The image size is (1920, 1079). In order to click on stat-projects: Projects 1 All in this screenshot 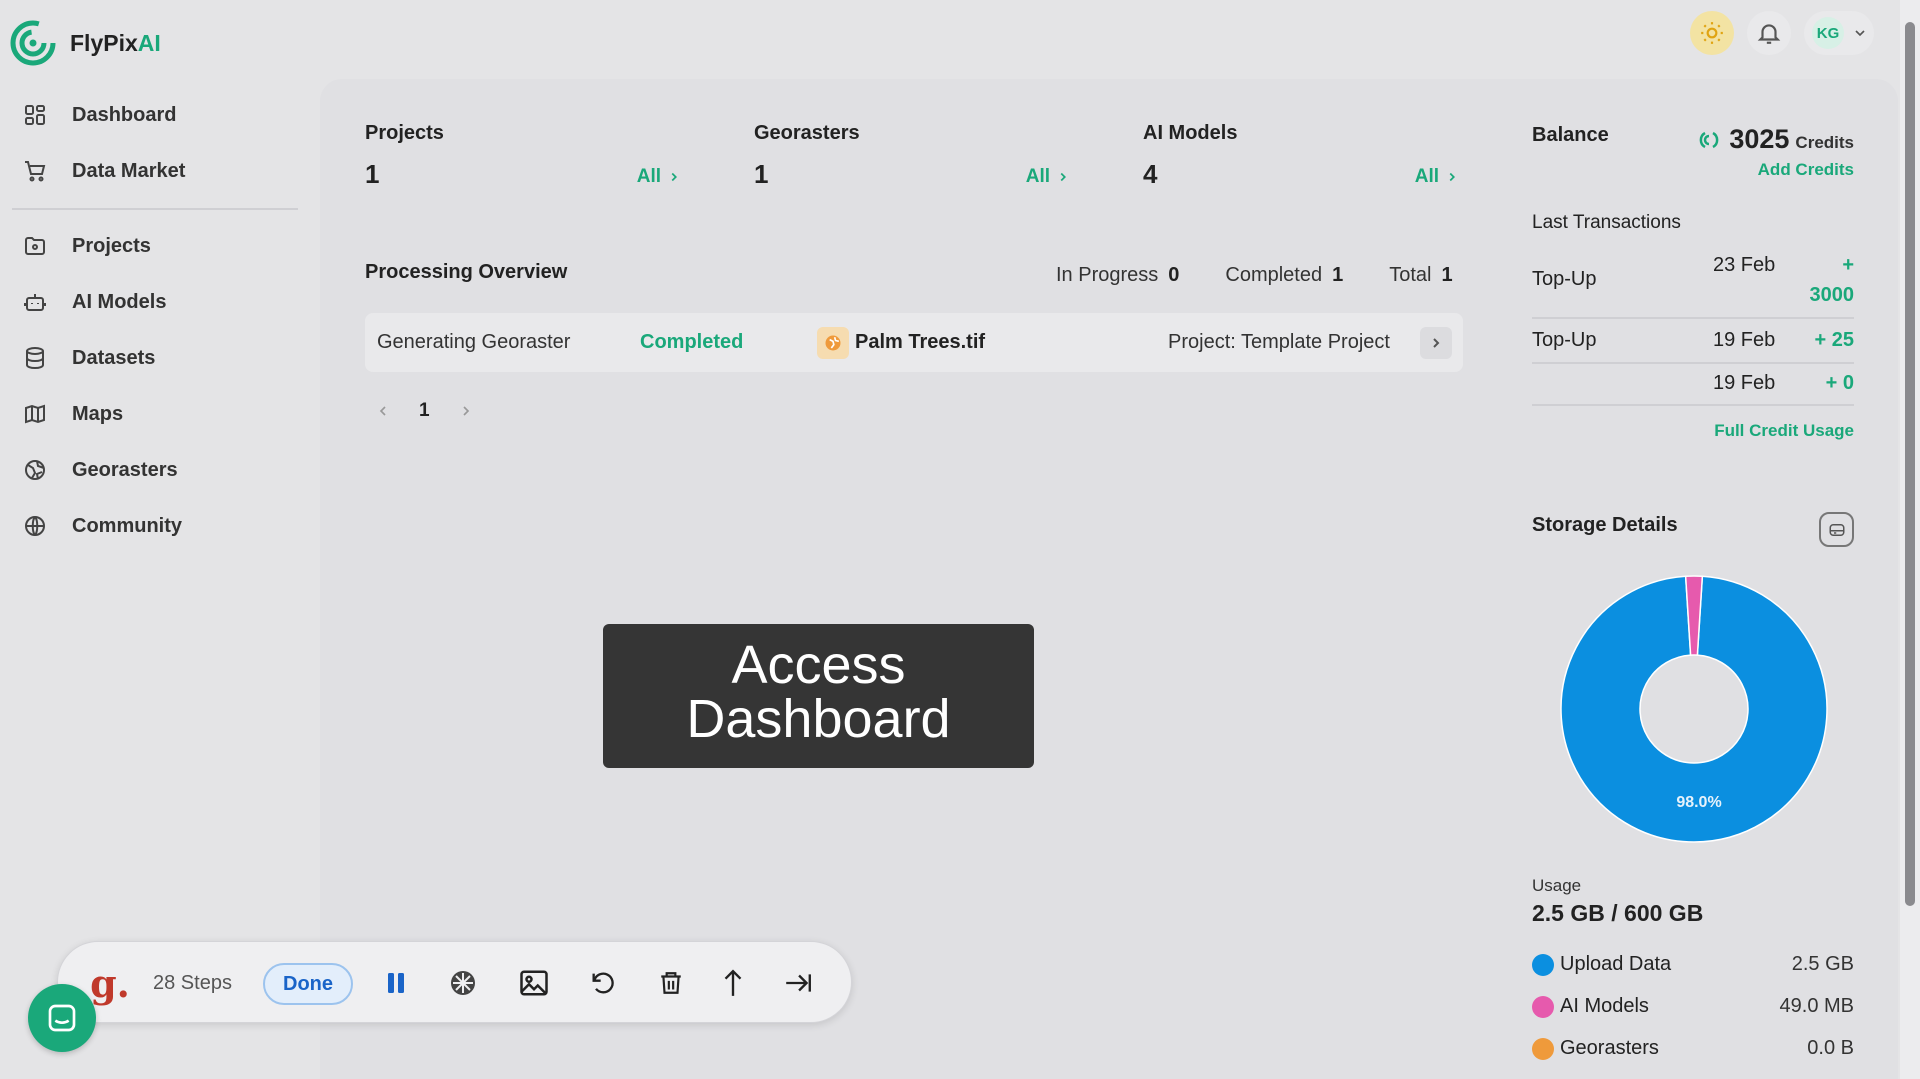, I will do `click(523, 156)`.